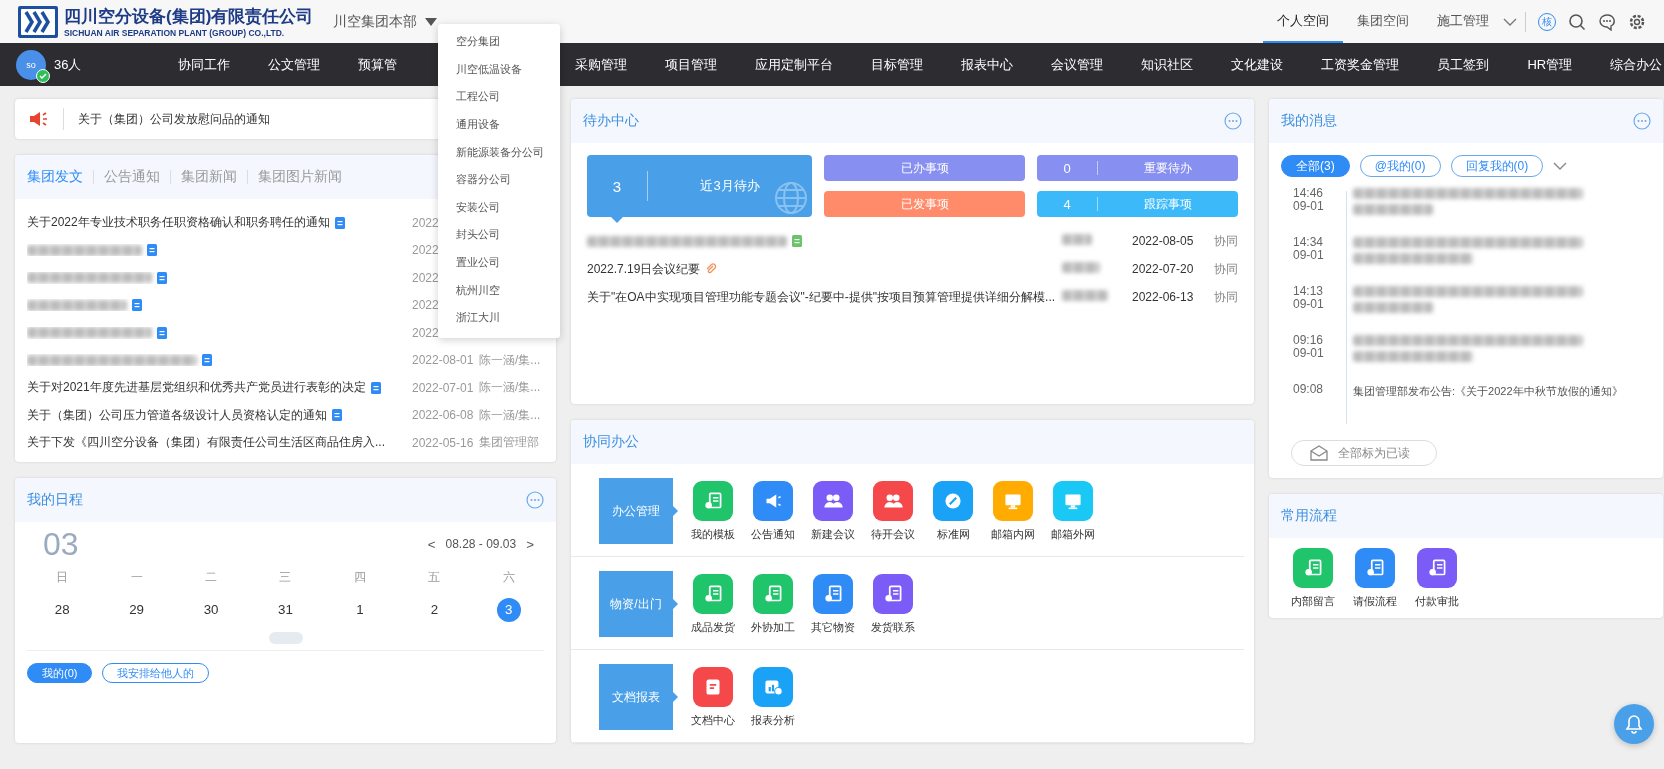 The width and height of the screenshot is (1664, 769). Describe the element at coordinates (499, 207) in the screenshot. I see `dropdown-item: 安装公司` at that location.